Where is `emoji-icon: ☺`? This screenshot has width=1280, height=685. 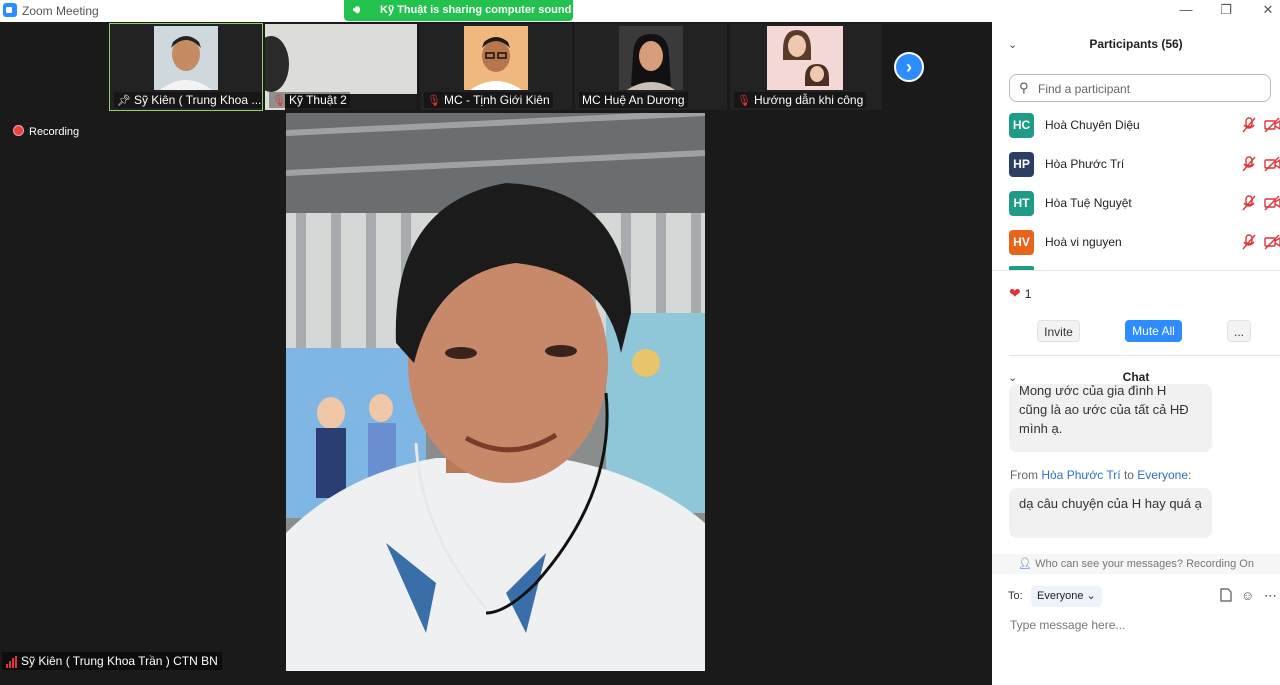 emoji-icon: ☺ is located at coordinates (1247, 595).